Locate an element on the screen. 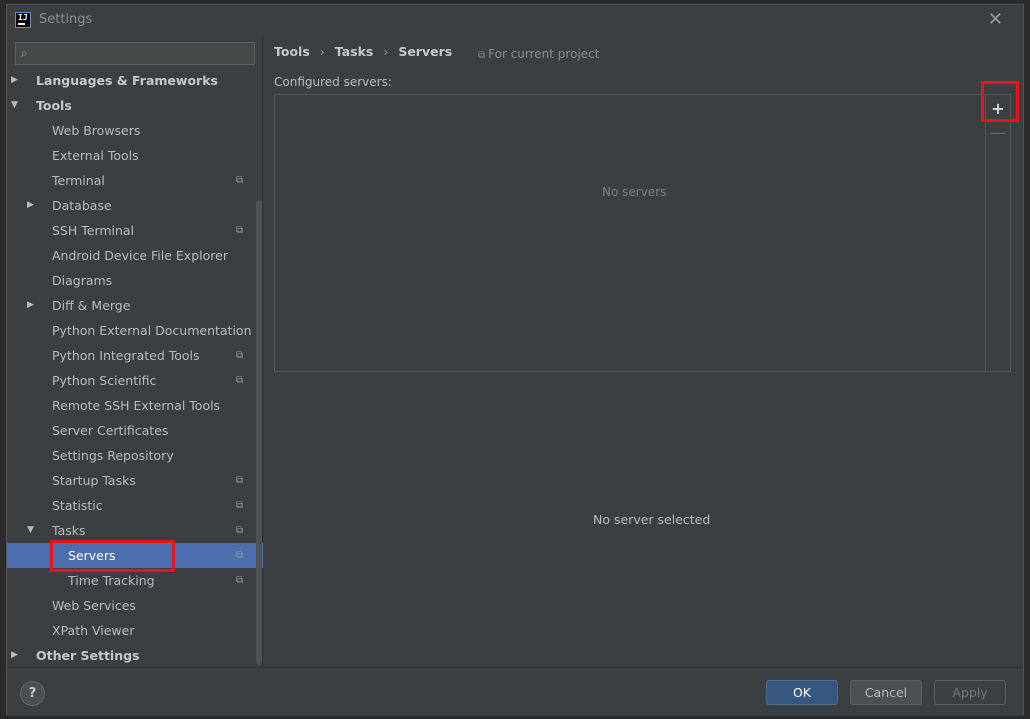 This screenshot has width=1030, height=719. tree-item-label: Settings Repository is located at coordinates (113, 455).